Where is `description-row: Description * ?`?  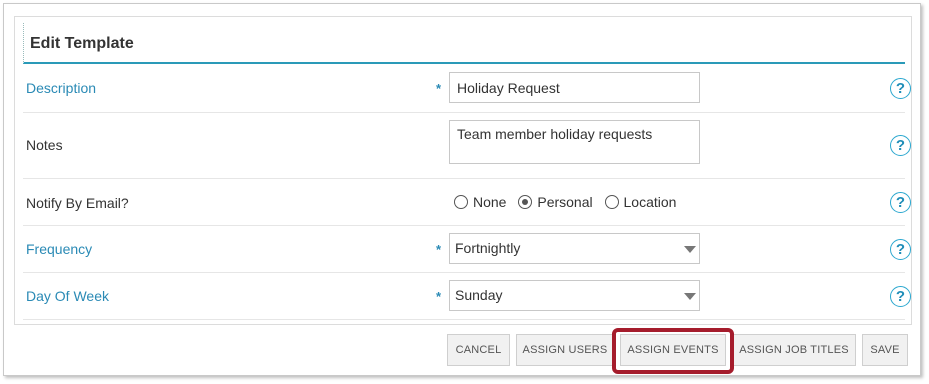 description-row: Description * ? is located at coordinates (467, 89).